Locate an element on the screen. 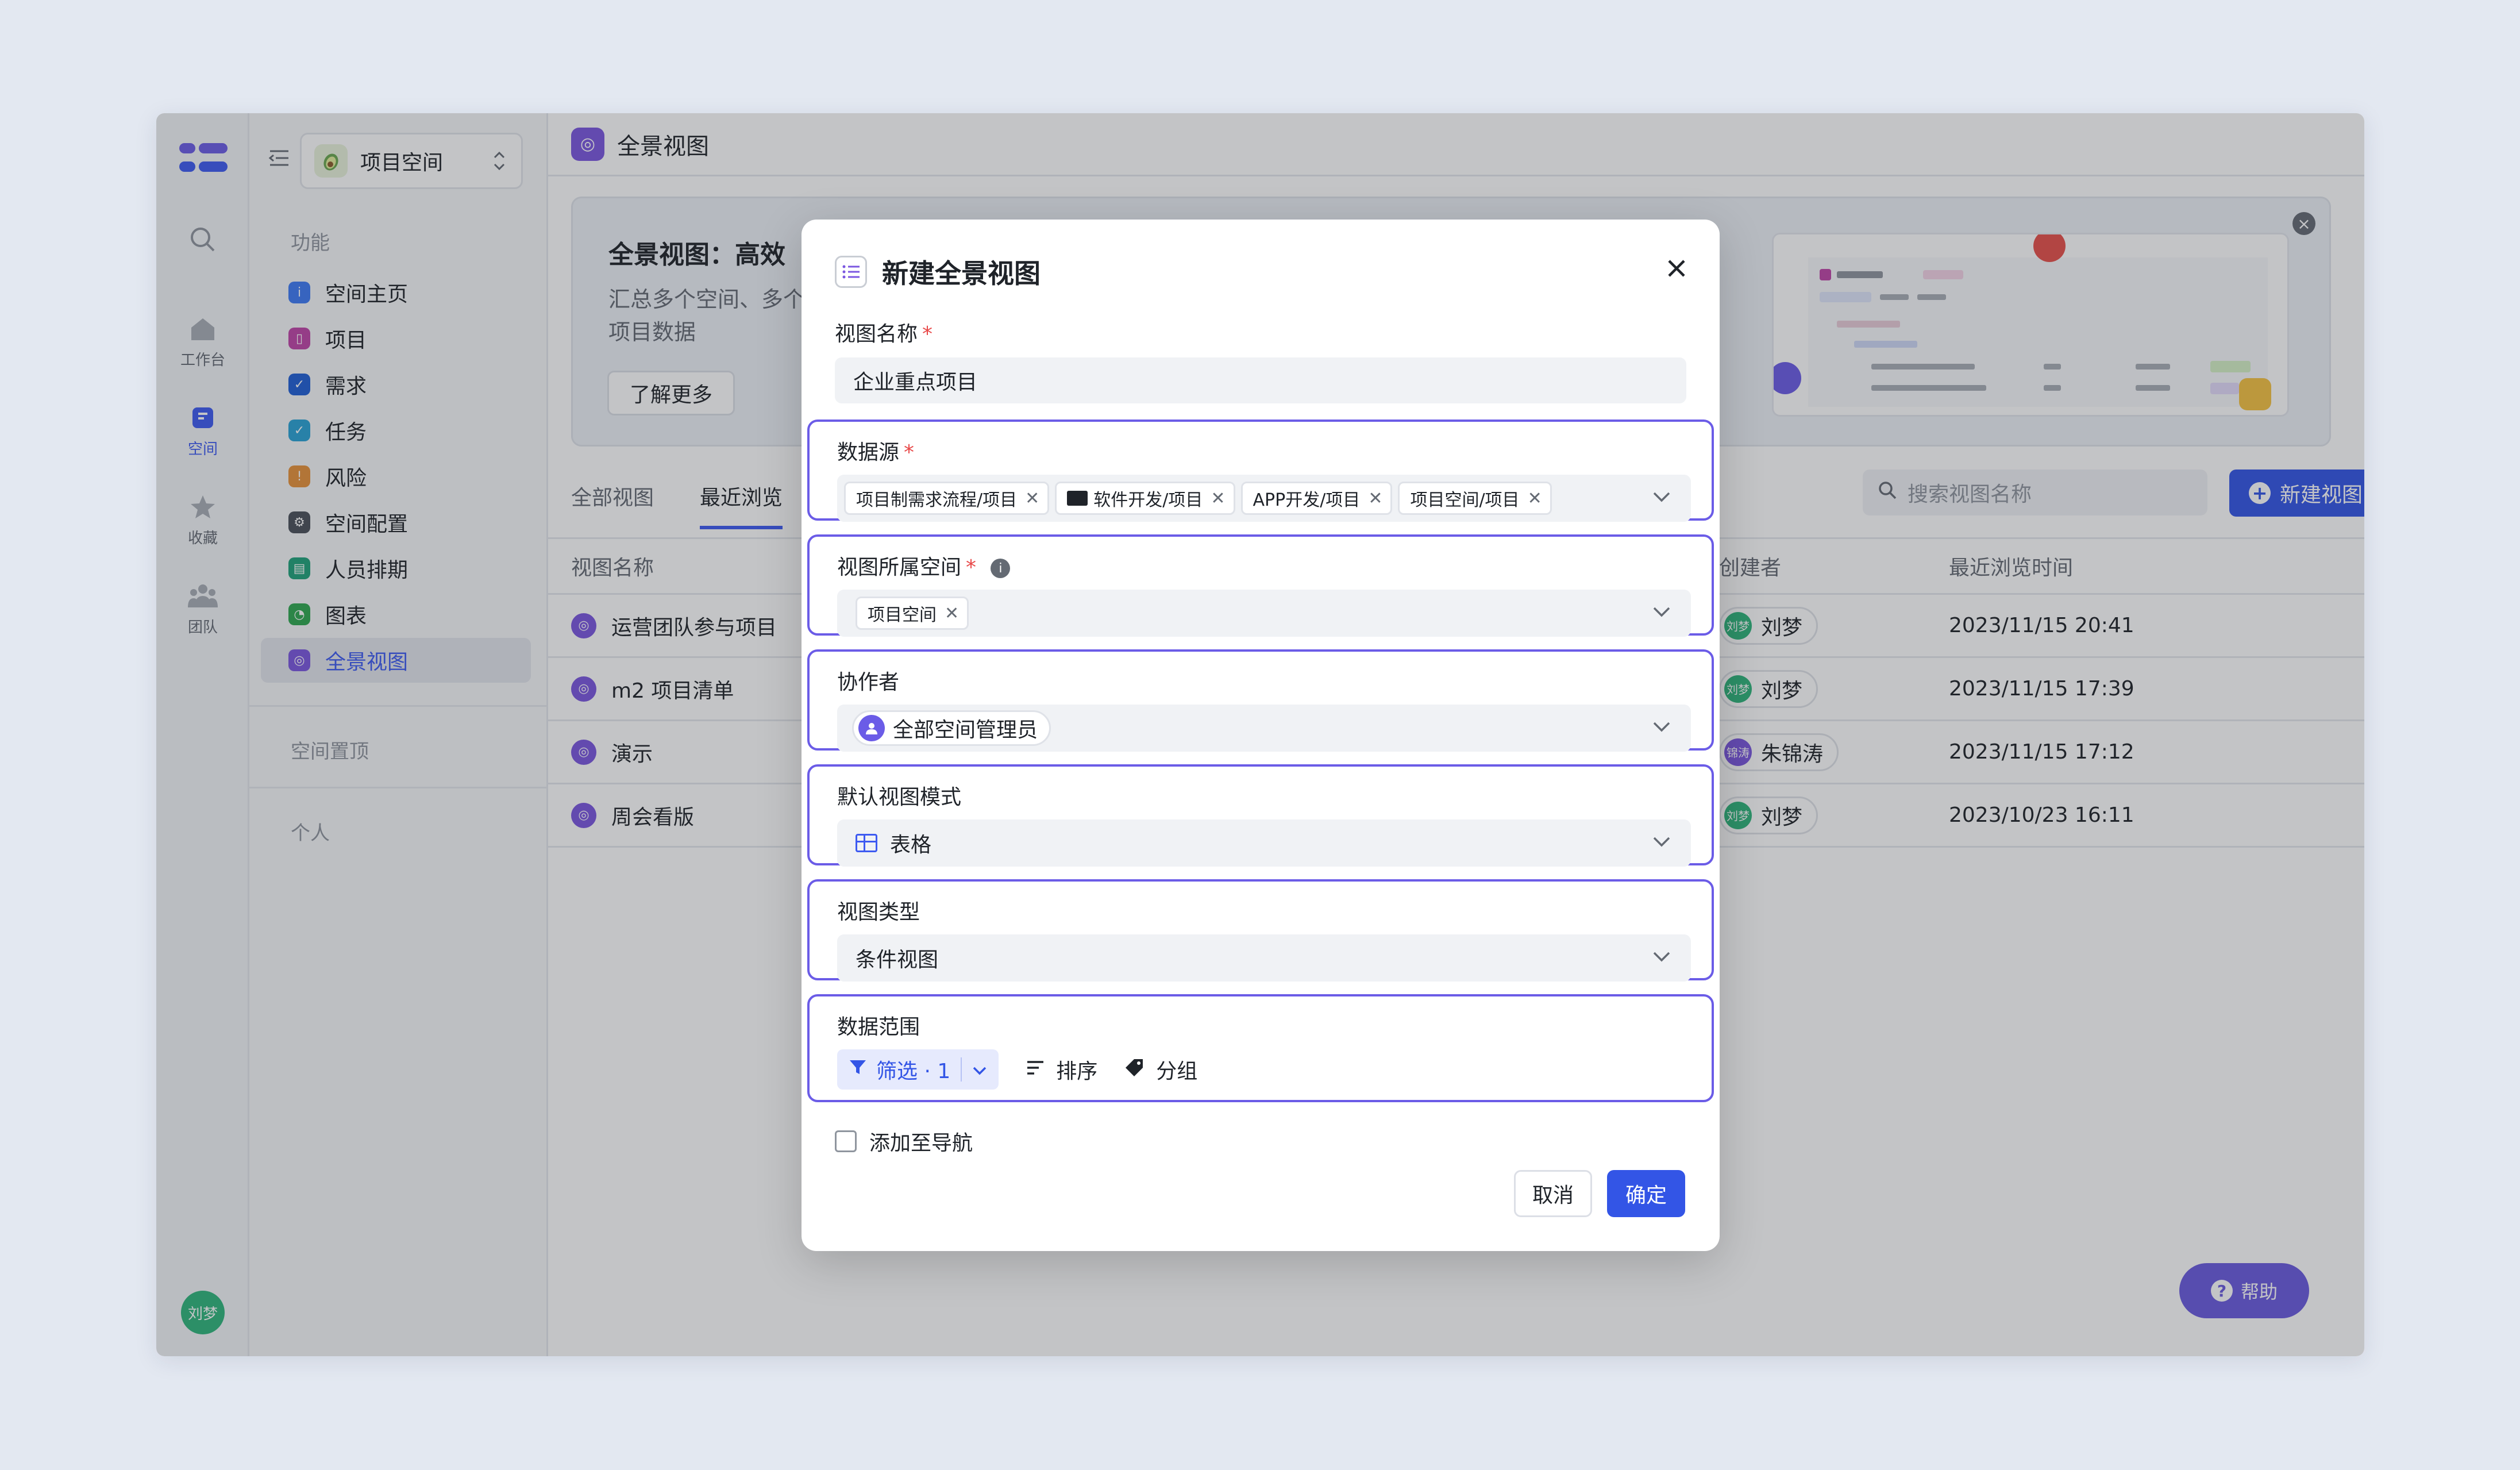 The height and width of the screenshot is (1470, 2520). field-label: 协作者 is located at coordinates (869, 682).